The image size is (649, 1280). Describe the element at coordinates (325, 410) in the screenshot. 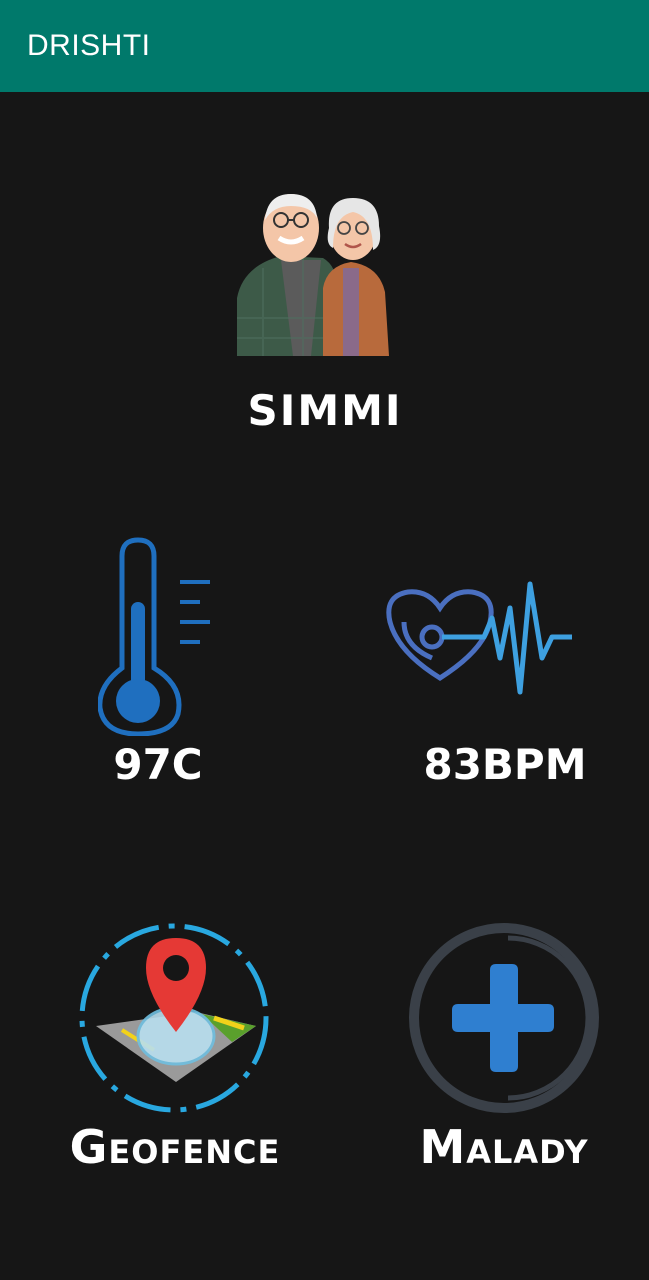

I see `profile-name: SIMMI` at that location.